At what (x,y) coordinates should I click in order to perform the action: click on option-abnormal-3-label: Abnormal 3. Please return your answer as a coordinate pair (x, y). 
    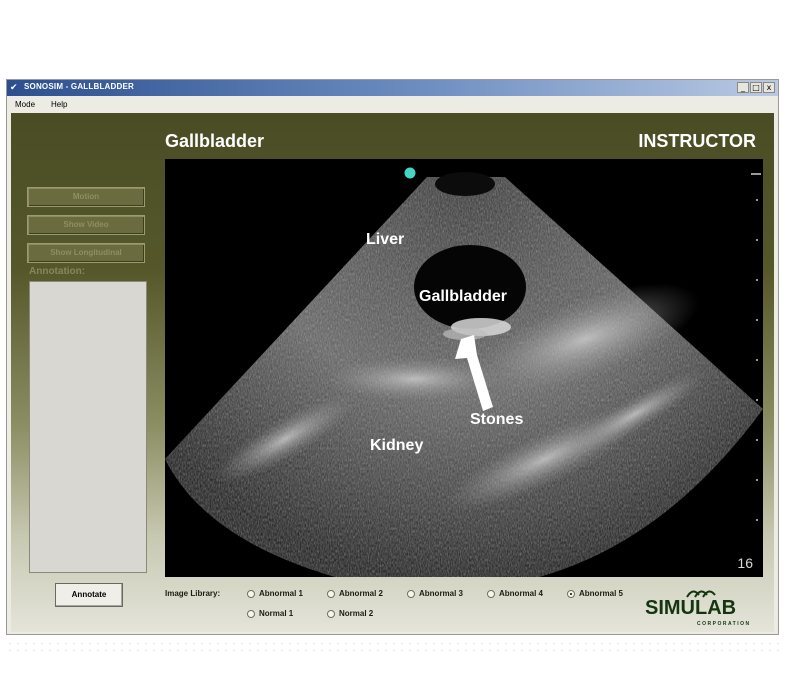
    Looking at the image, I should click on (441, 593).